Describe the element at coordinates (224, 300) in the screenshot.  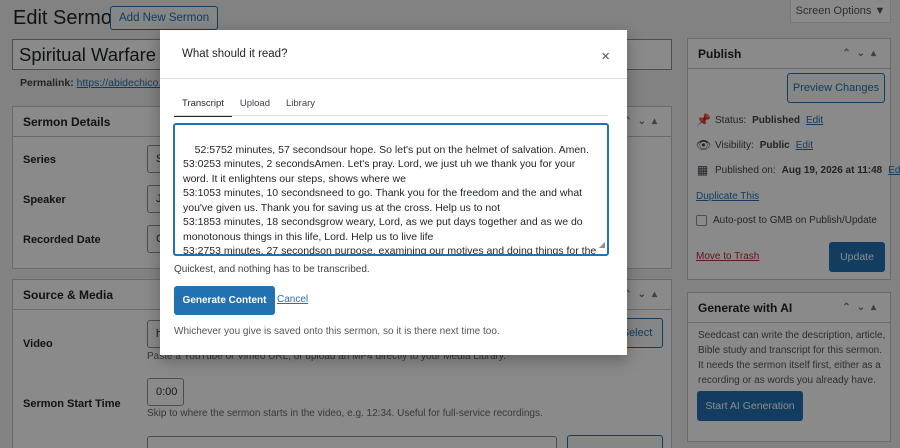
I see `generate-content-button: Generate Content` at that location.